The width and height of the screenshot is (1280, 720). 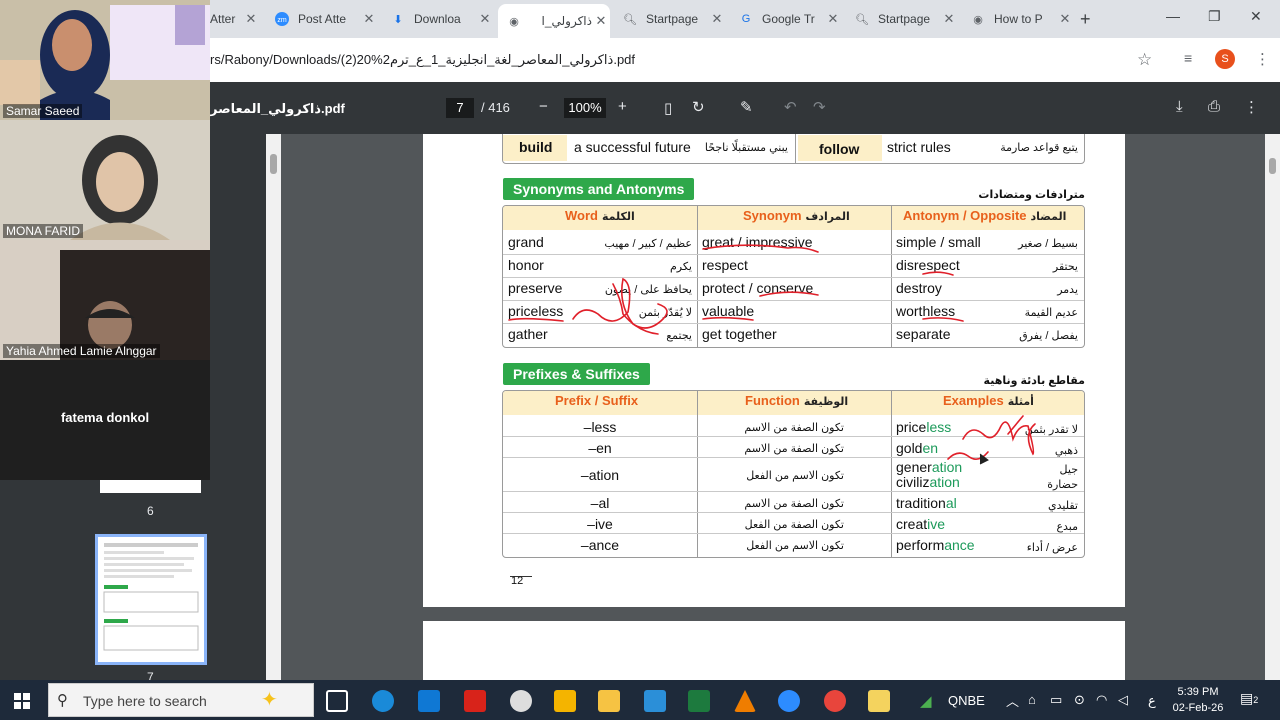 What do you see at coordinates (789, 701) in the screenshot?
I see `zoom-app-icon` at bounding box center [789, 701].